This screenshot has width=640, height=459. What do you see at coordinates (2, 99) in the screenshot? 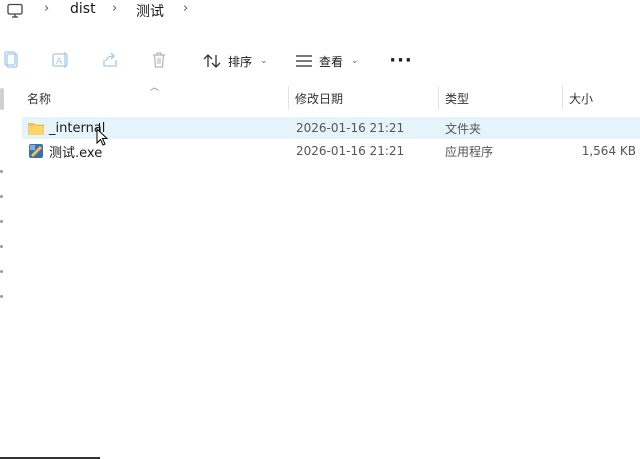
I see `scrollbar-thumb` at bounding box center [2, 99].